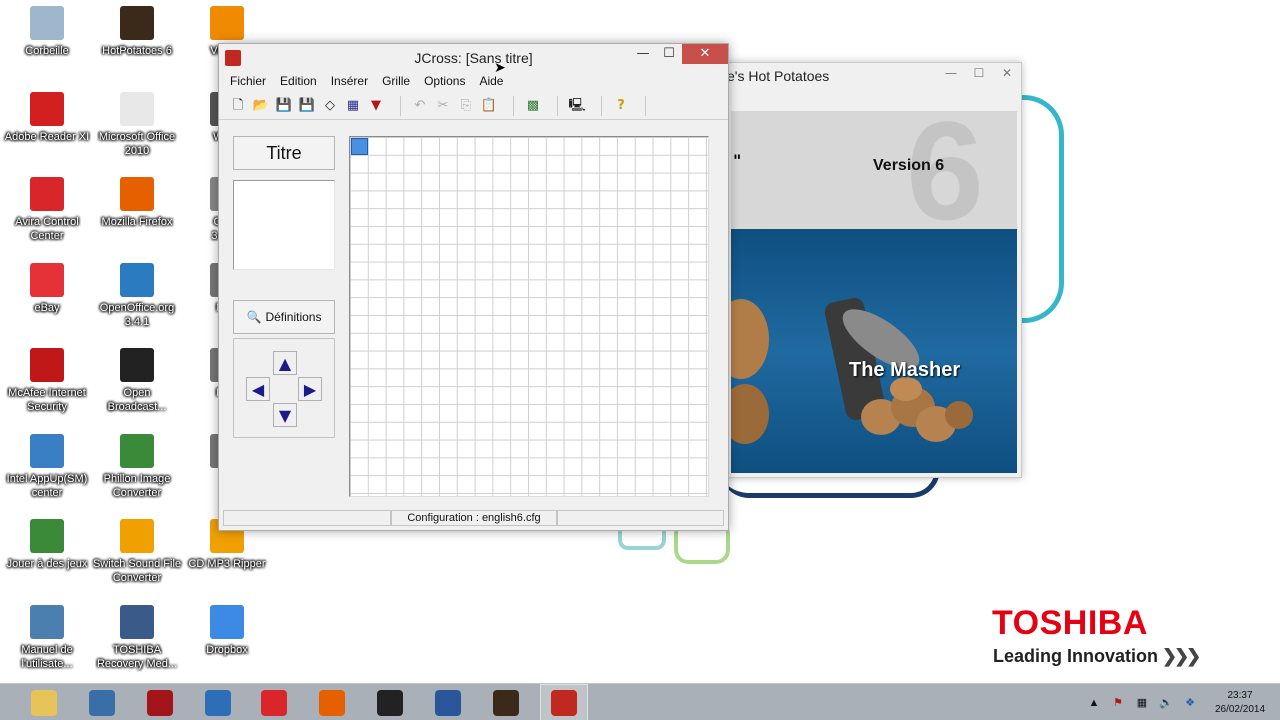 This screenshot has height=720, width=1280. I want to click on toolbar: 🗋 📂 💾 💾 ◇ ▦ ▼ ↶ ✂ ⎘ 📋 ▩ 🖳 ?, so click(473, 106).